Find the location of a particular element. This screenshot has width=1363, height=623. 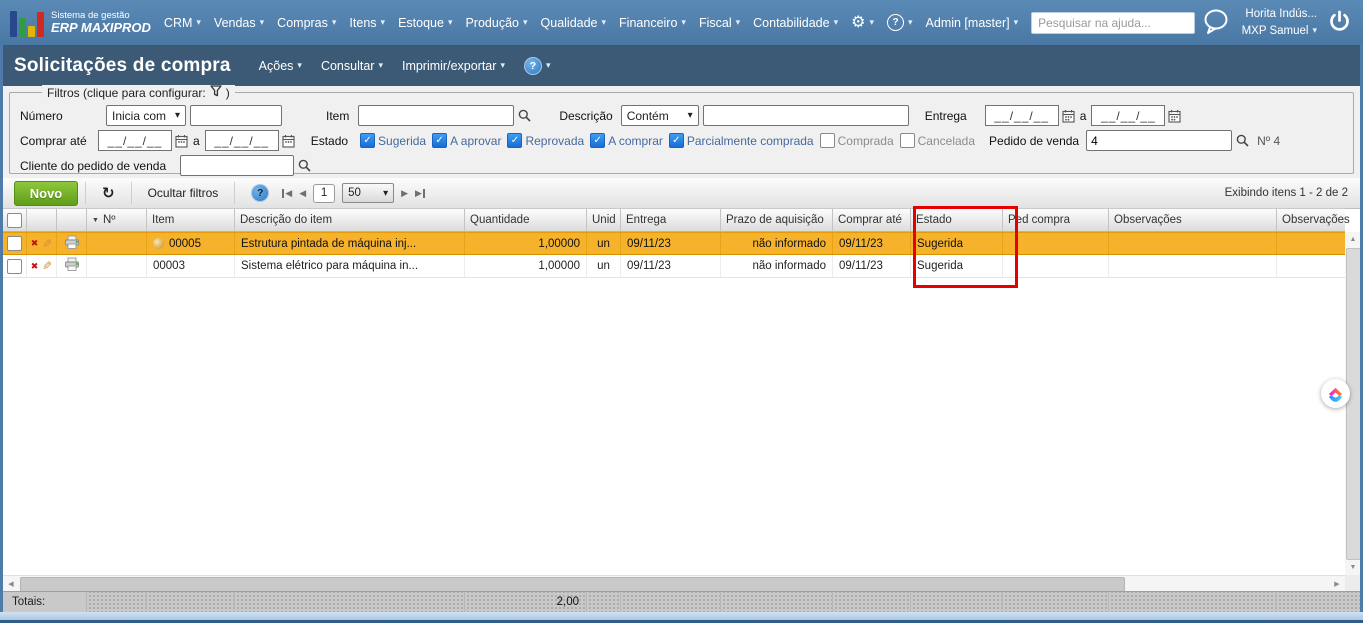

numero-operator-select: Inicia com is located at coordinates (146, 115).